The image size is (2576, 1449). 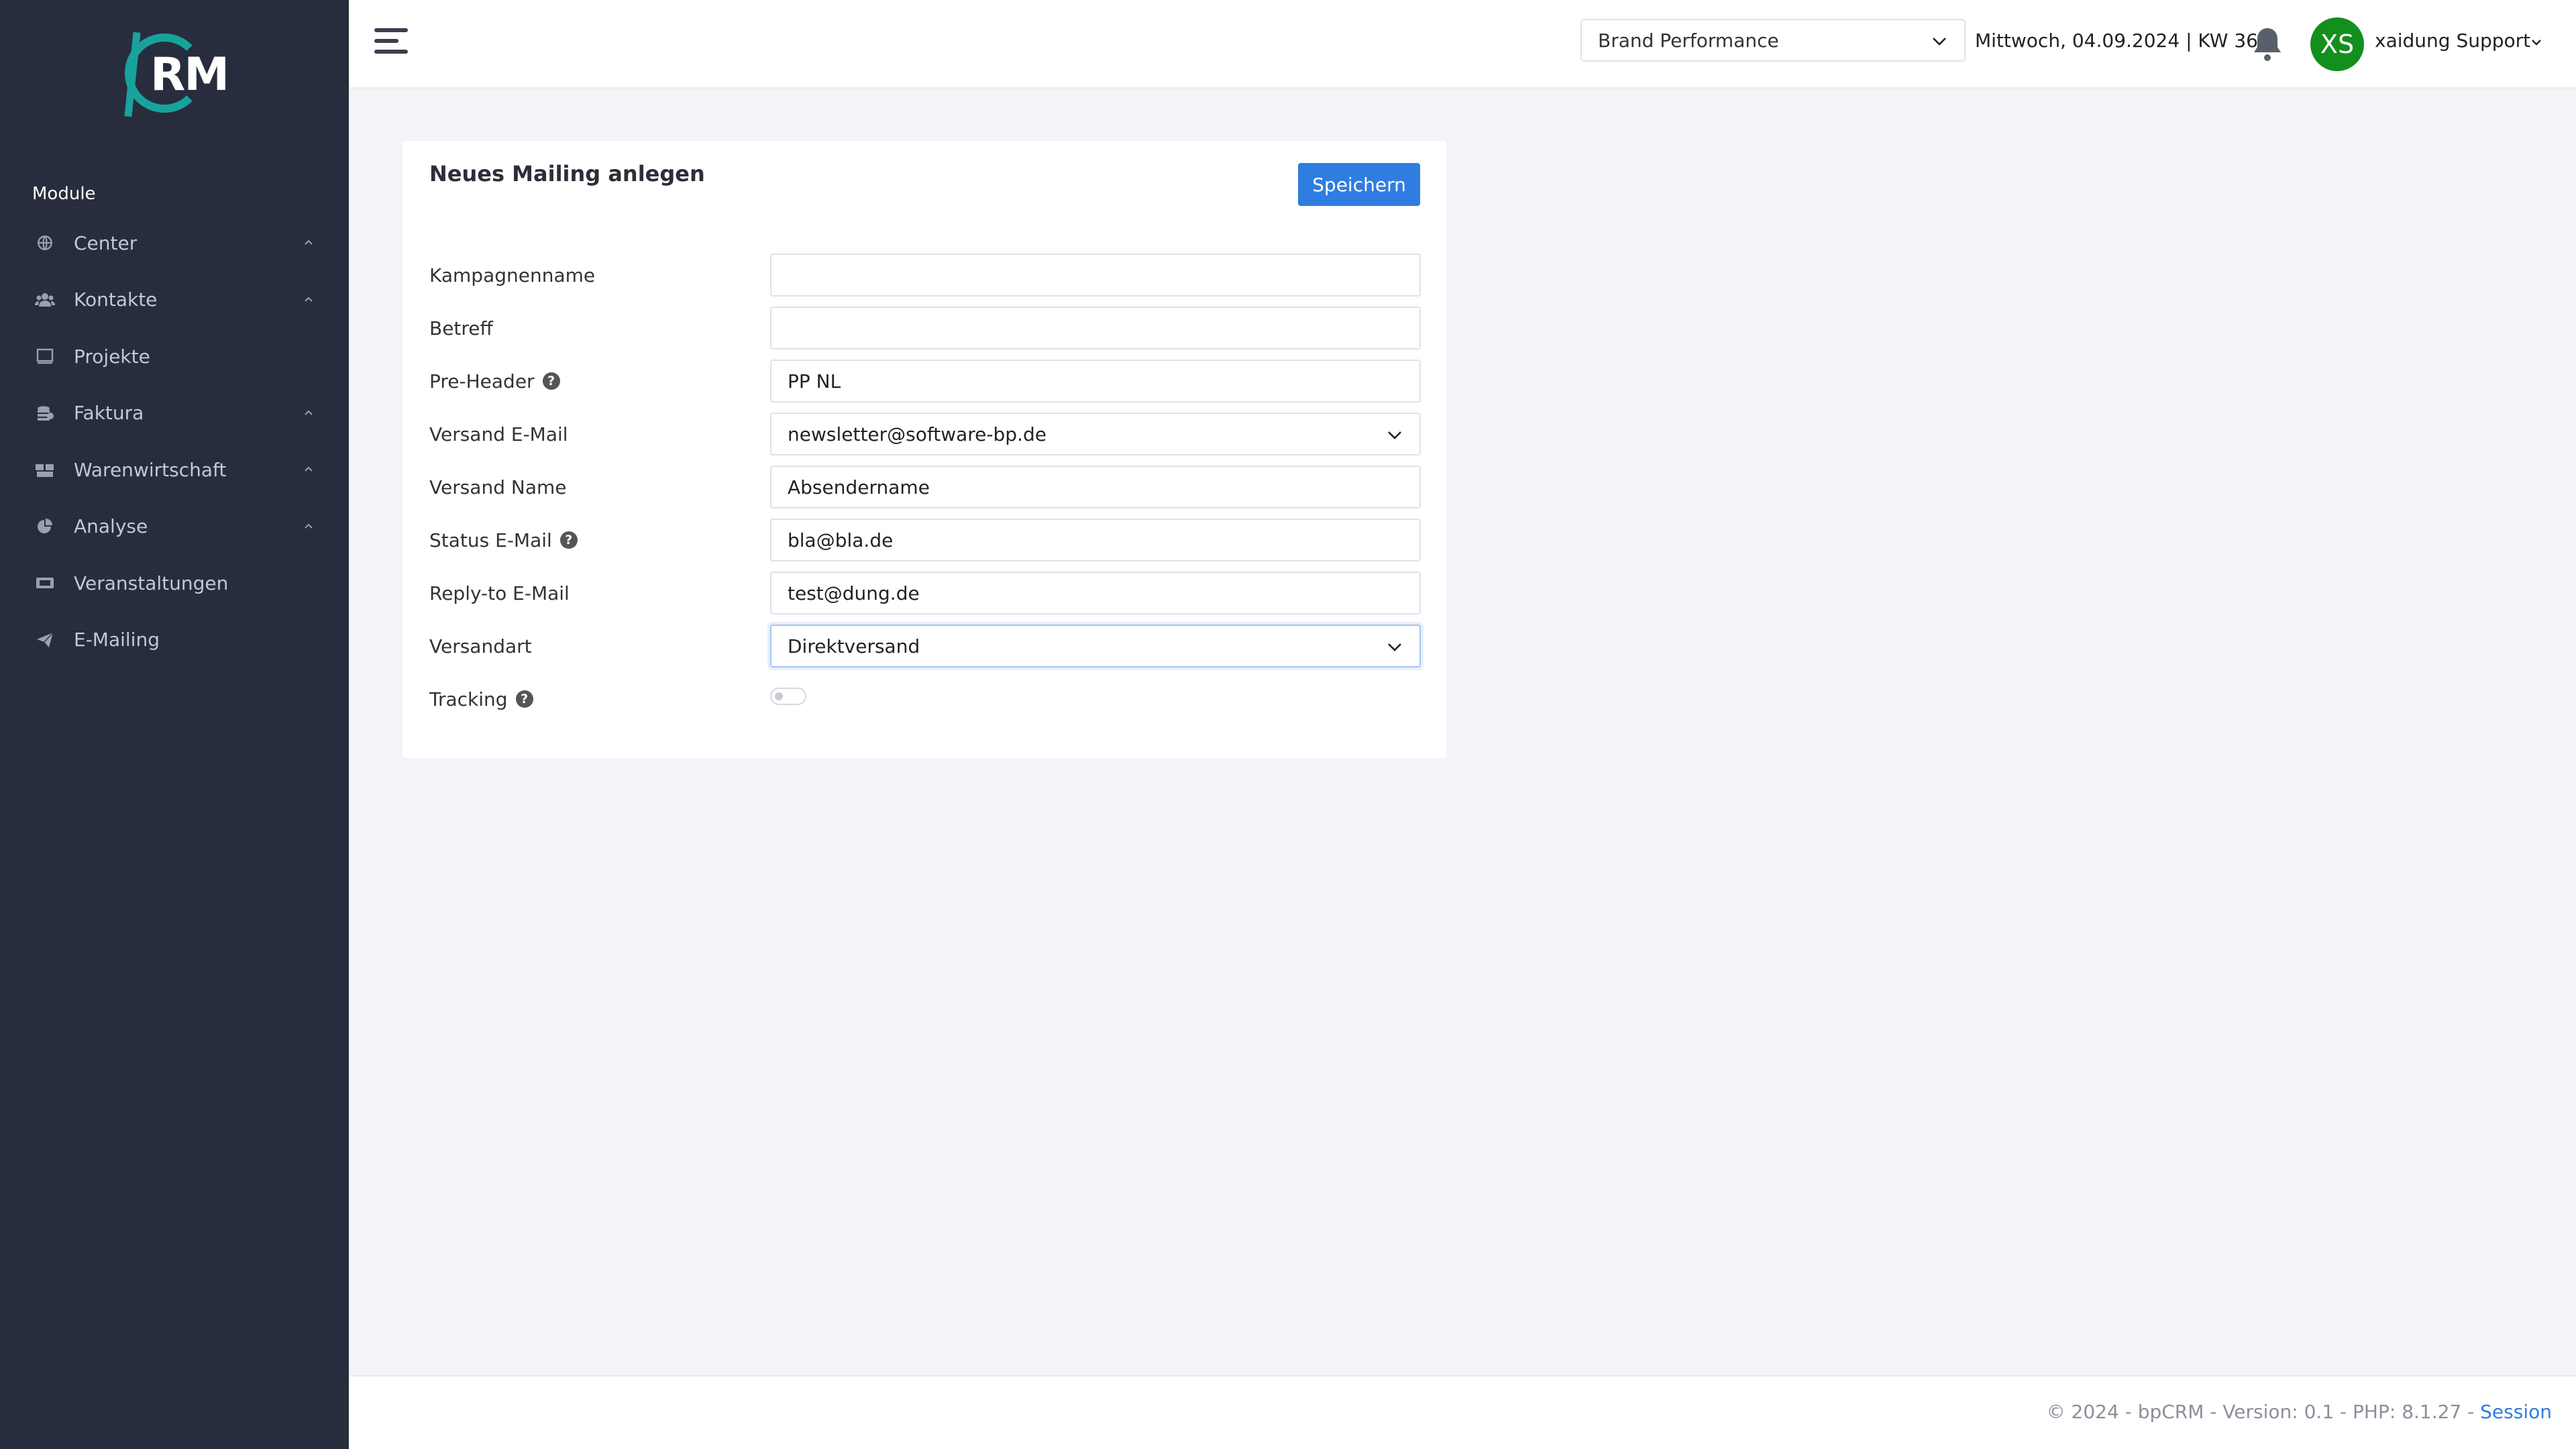 I want to click on versand-name-label: Versand Name, so click(x=498, y=487).